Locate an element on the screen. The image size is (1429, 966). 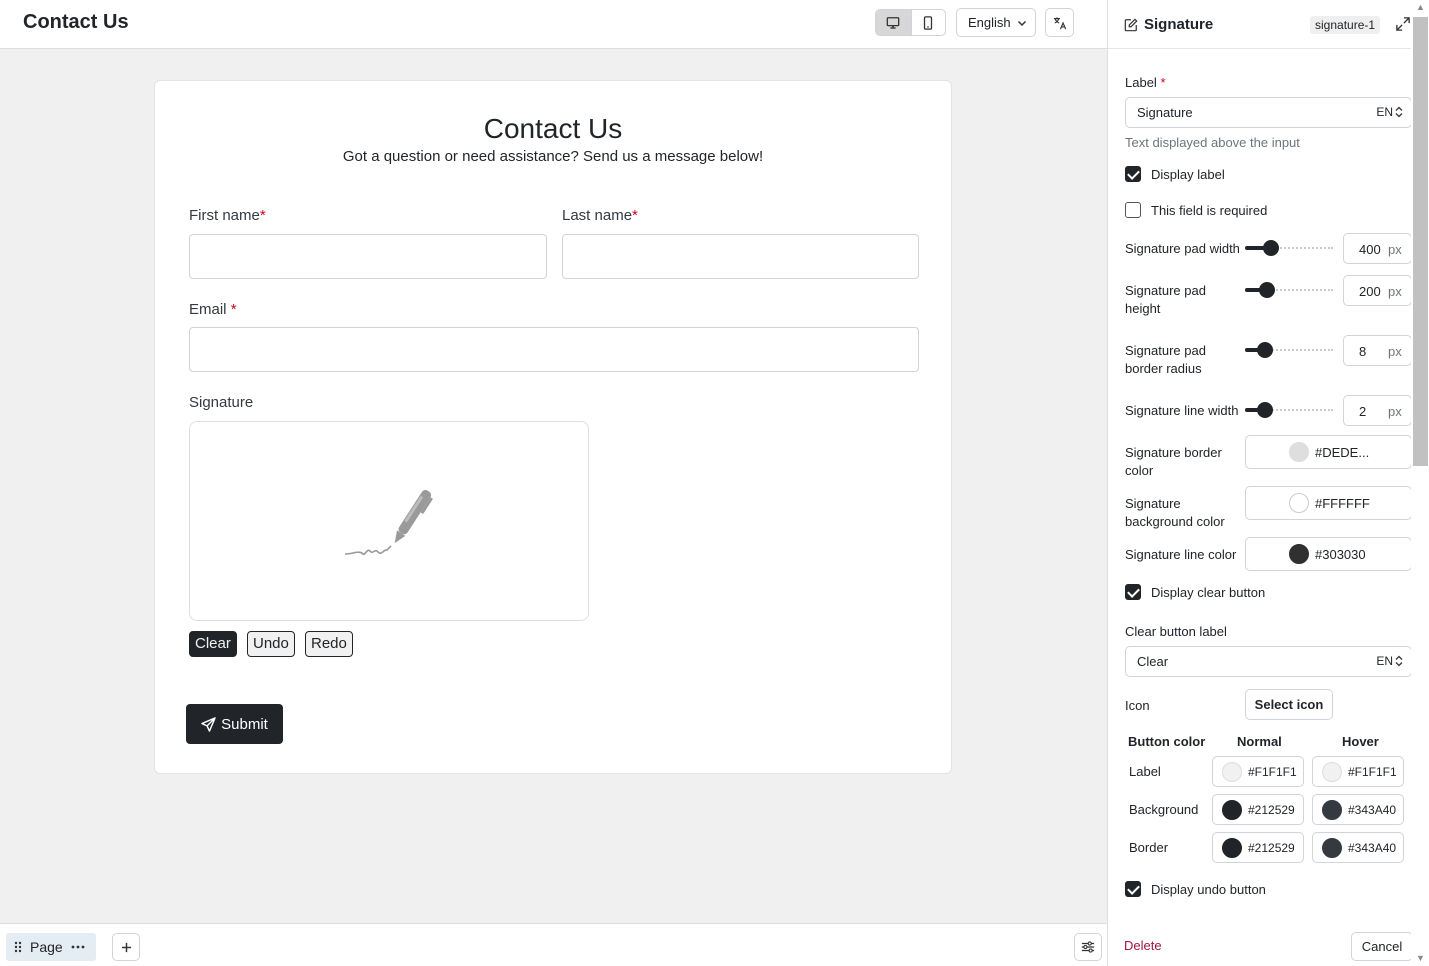
cancel-button: Cancel is located at coordinates (1382, 946).